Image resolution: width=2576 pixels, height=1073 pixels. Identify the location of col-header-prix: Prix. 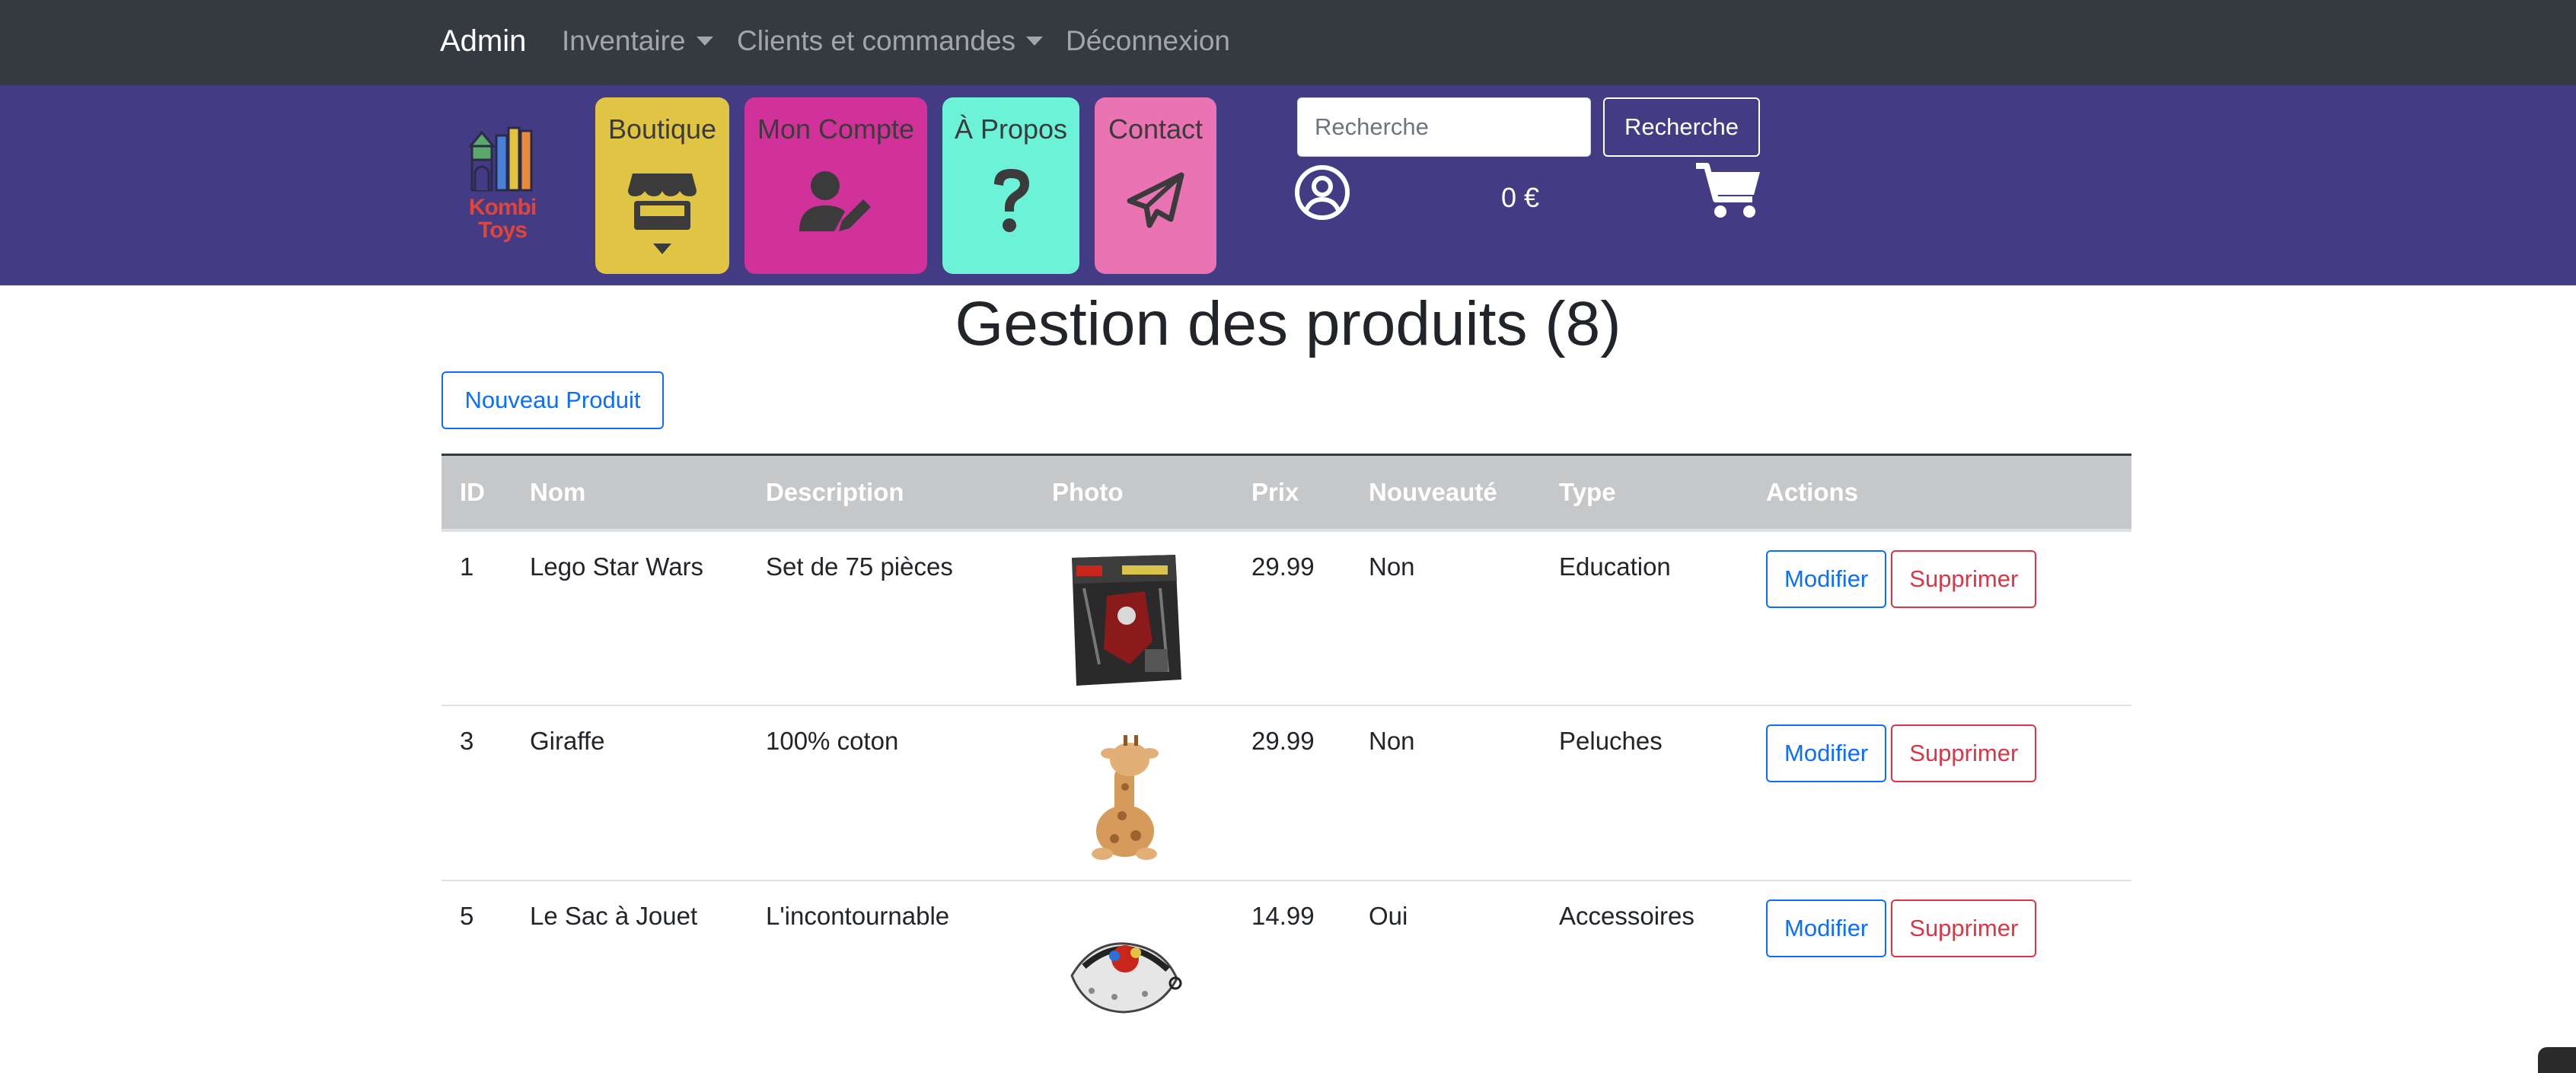
(1275, 491).